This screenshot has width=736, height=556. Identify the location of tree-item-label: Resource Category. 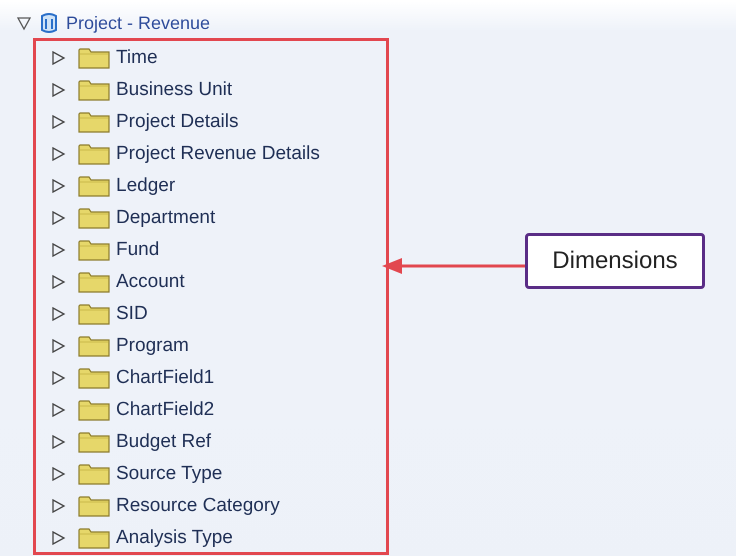
(198, 506).